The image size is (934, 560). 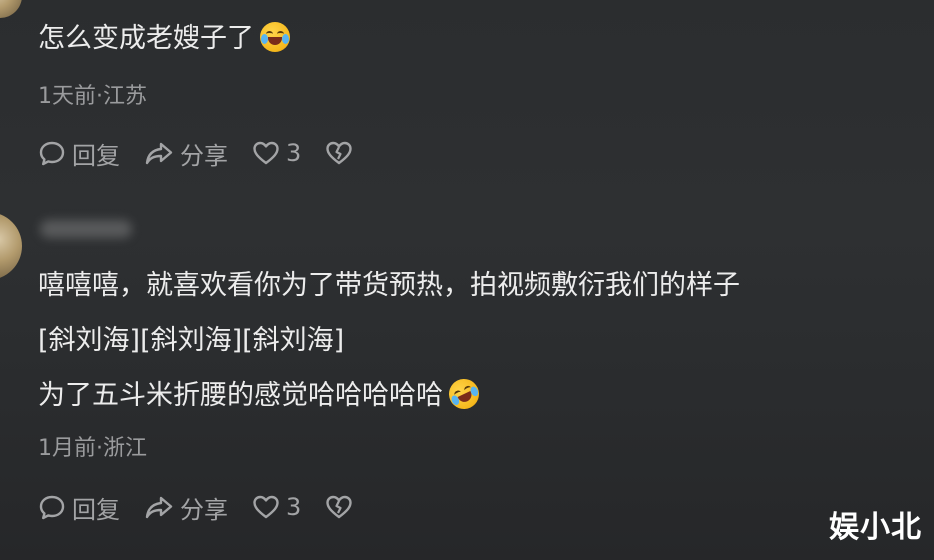 What do you see at coordinates (464, 394) in the screenshot?
I see `rolling-laughing-emoji-icon` at bounding box center [464, 394].